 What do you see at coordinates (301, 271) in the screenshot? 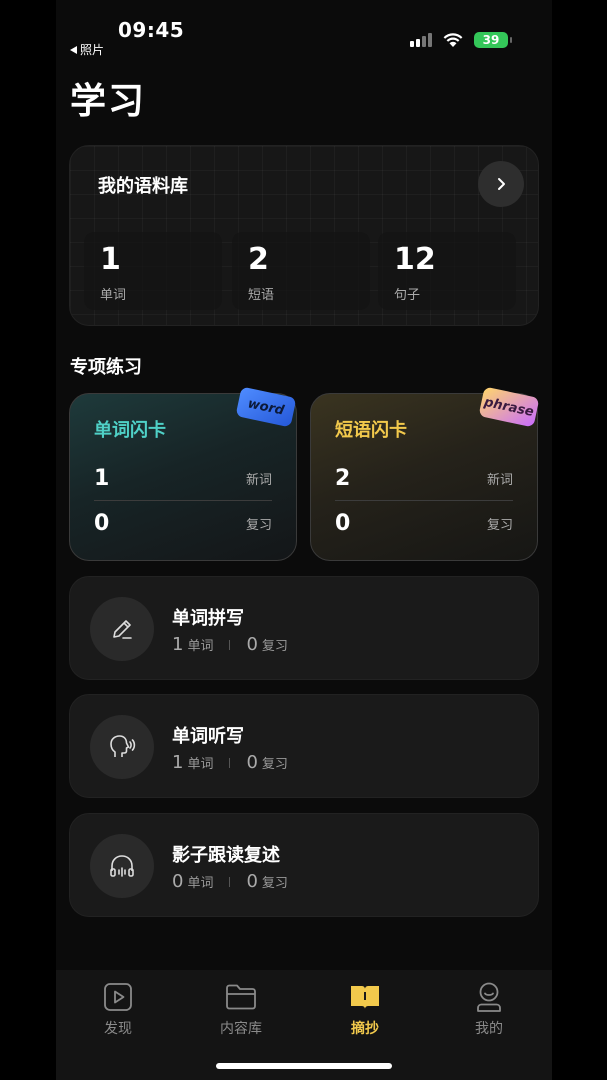
I see `corpus-stat-phrases: 2 短语` at bounding box center [301, 271].